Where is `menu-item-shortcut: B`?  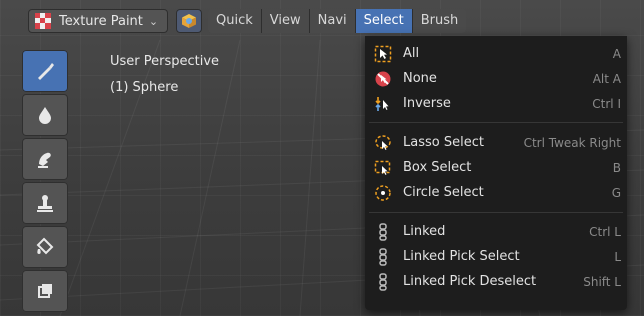 menu-item-shortcut: B is located at coordinates (616, 167).